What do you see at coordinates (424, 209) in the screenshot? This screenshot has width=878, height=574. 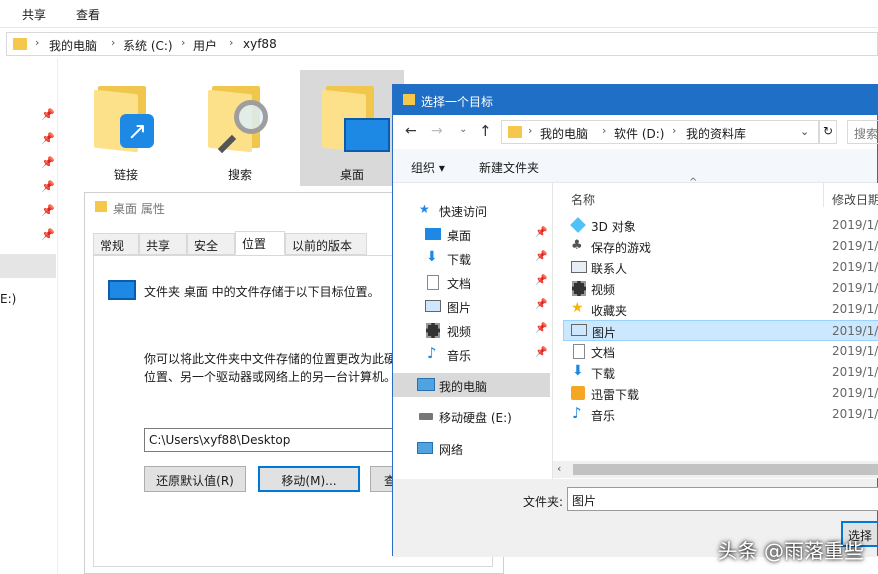 I see `star-icon: ★` at bounding box center [424, 209].